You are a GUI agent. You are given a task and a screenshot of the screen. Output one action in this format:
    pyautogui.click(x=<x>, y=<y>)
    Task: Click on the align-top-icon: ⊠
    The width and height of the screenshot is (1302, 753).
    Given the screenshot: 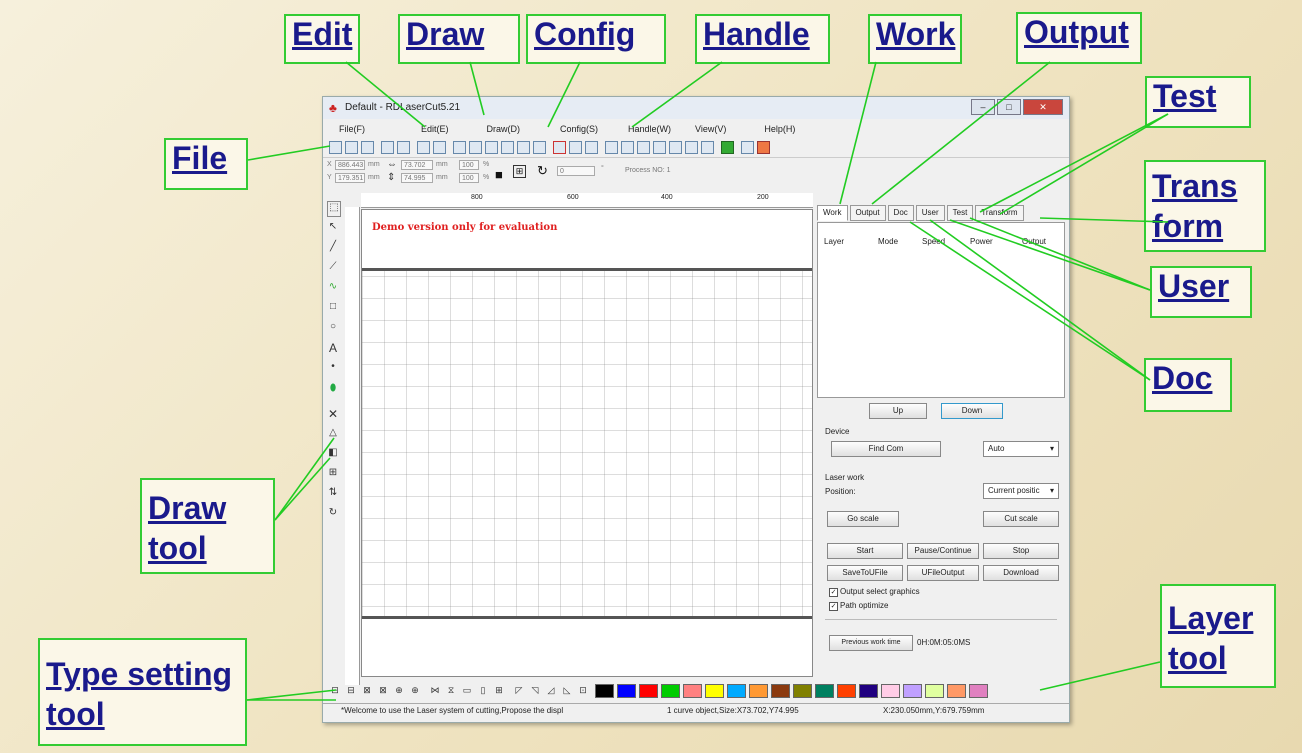 What is the action you would take?
    pyautogui.click(x=367, y=690)
    